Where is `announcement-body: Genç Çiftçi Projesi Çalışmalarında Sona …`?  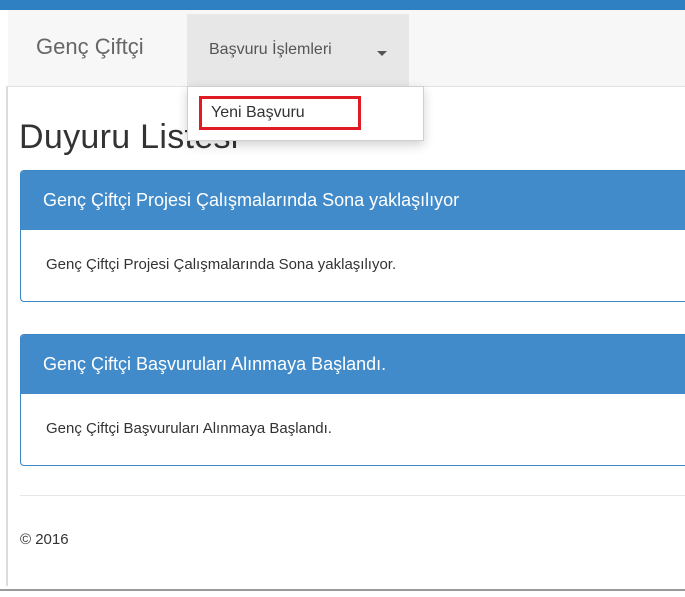 announcement-body: Genç Çiftçi Projesi Çalışmalarında Sona … is located at coordinates (221, 264).